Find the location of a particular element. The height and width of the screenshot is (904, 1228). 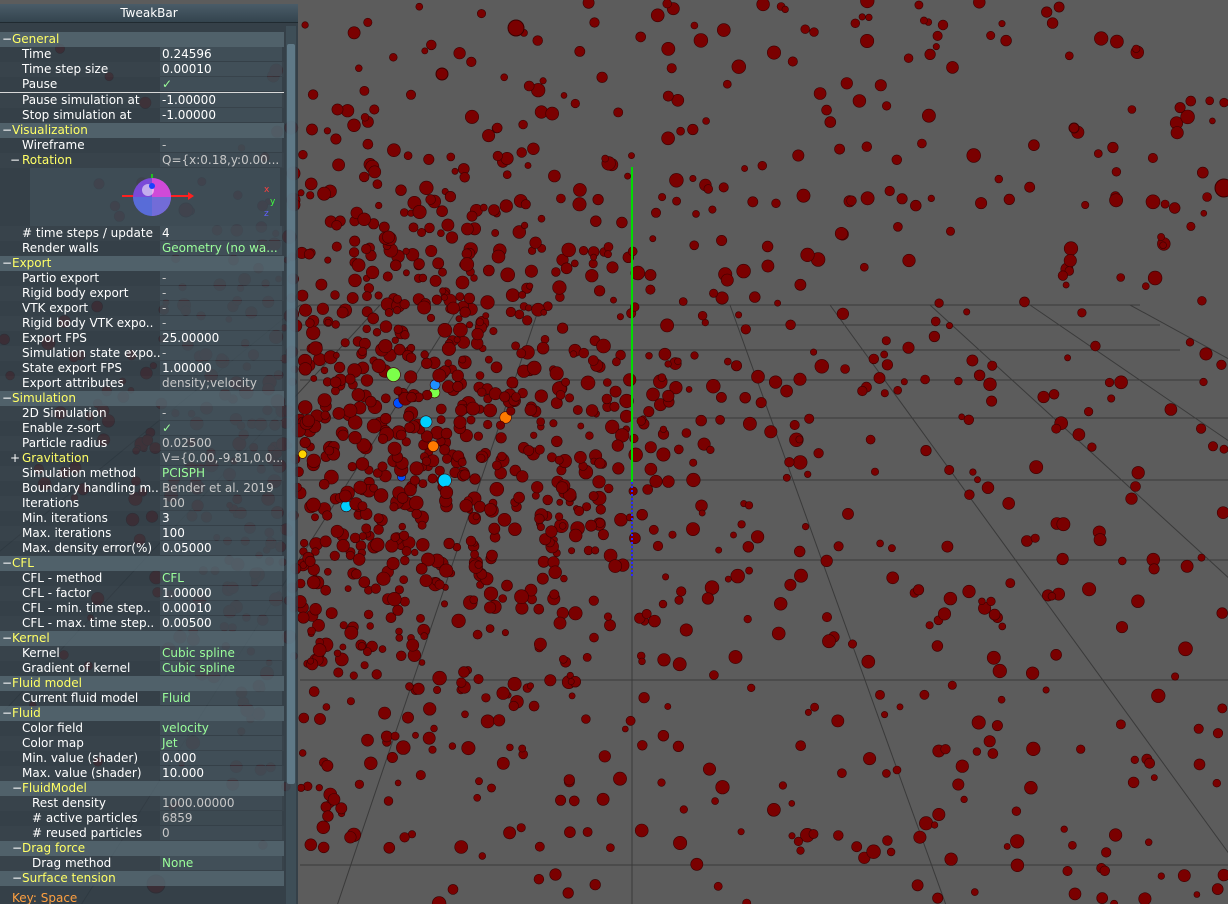

var-max-value-shader: Max. value (shader) 10.000 is located at coordinates (142, 773).